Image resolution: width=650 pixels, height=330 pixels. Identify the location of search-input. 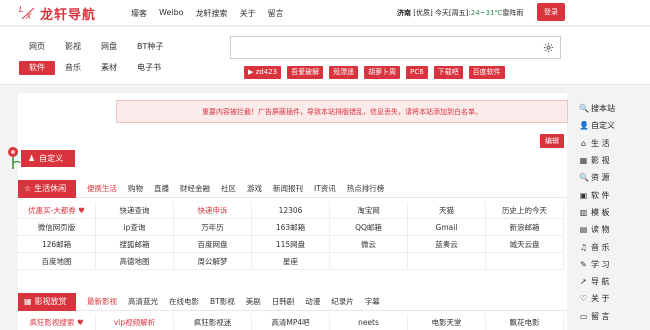
(395, 47).